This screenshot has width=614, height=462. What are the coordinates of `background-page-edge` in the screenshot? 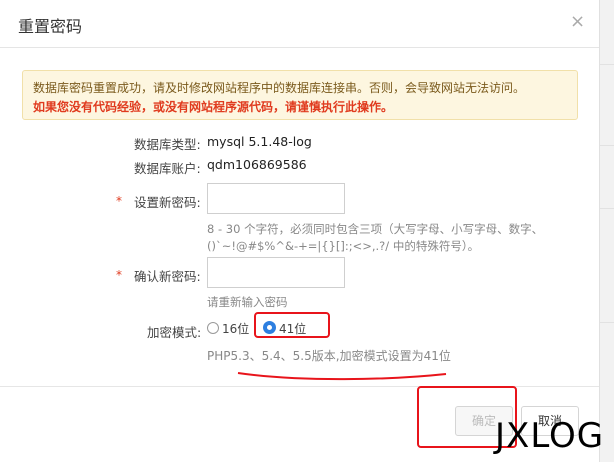 It's located at (606, 231).